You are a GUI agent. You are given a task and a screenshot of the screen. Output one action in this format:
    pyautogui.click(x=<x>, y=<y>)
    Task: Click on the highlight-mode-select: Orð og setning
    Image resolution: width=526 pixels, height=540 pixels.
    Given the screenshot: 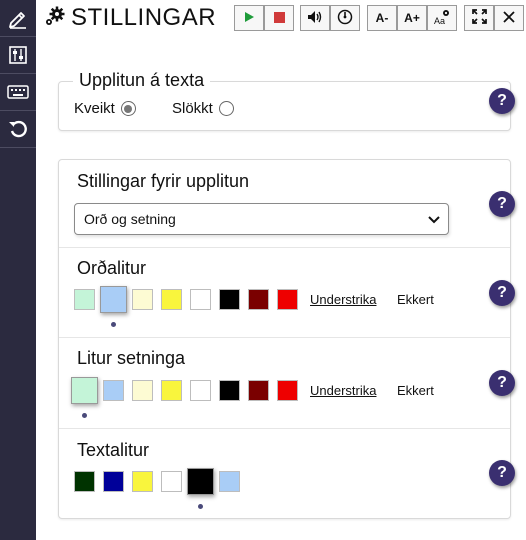 What is the action you would take?
    pyautogui.click(x=261, y=219)
    